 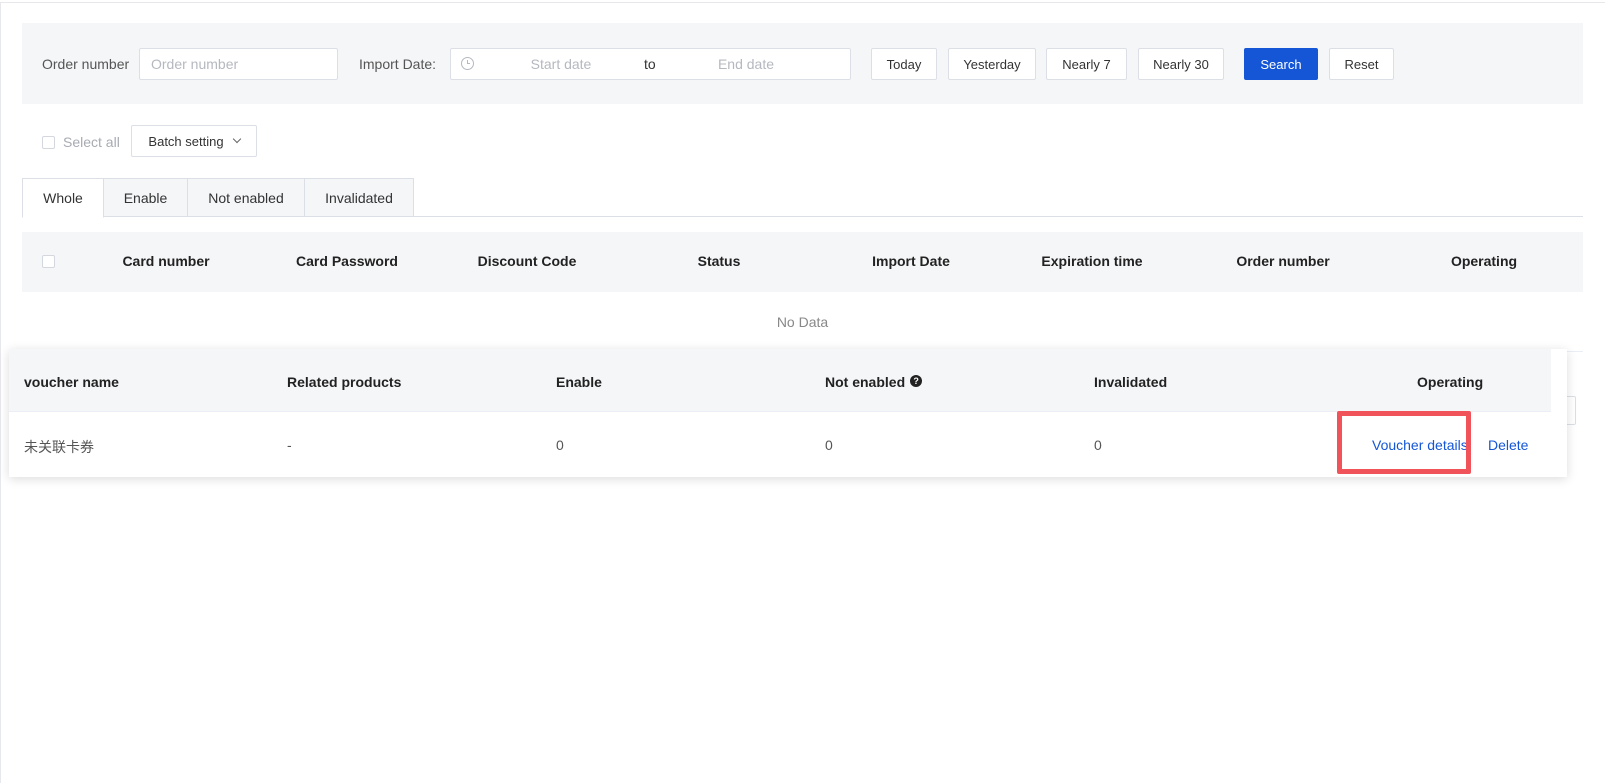 What do you see at coordinates (236, 139) in the screenshot?
I see `chevron-down-icon` at bounding box center [236, 139].